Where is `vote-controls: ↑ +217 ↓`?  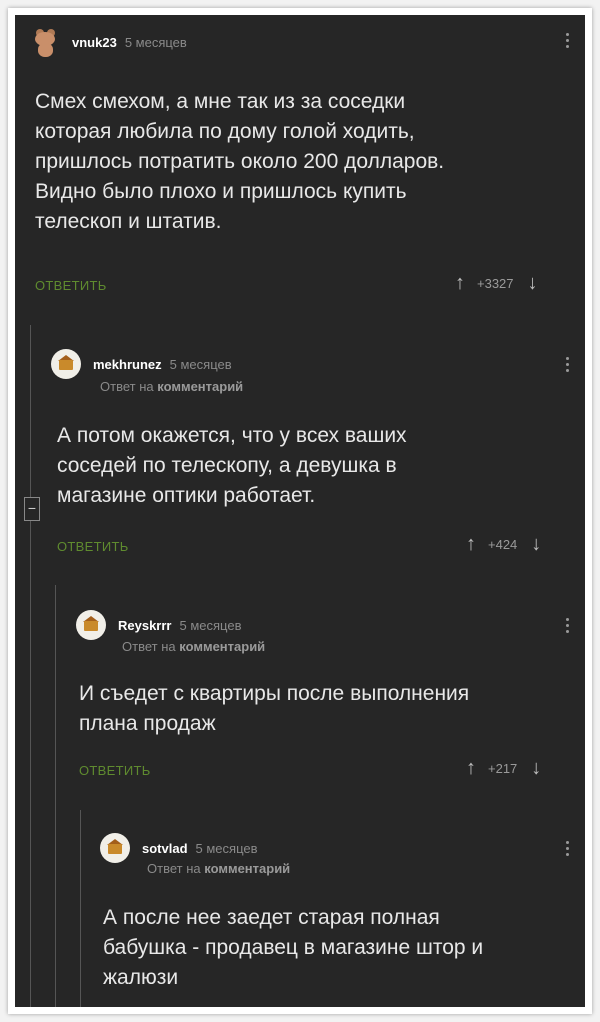
vote-controls: ↑ +217 ↓ is located at coordinates (503, 768).